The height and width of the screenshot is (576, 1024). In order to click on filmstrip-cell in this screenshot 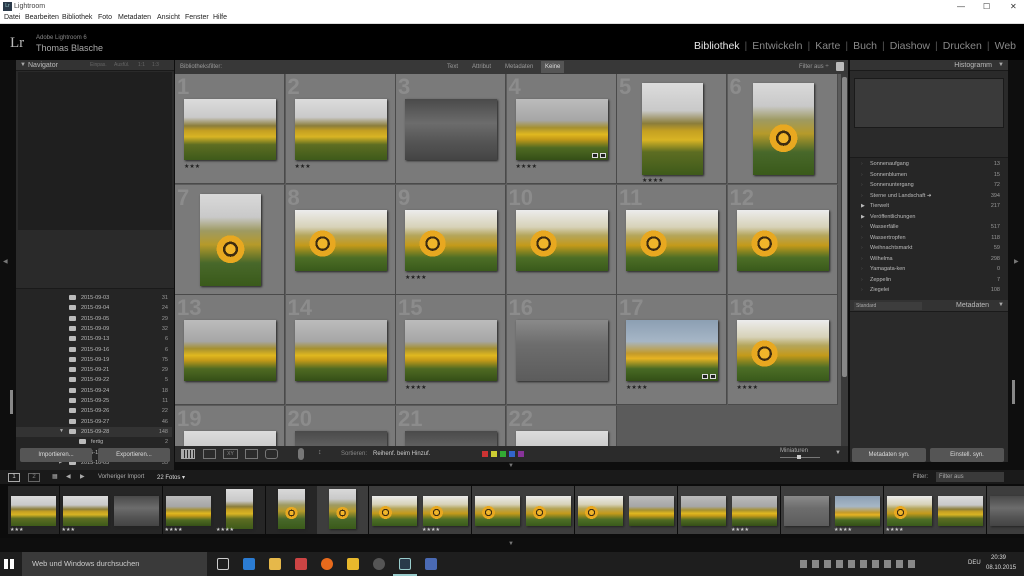, I will do `click(291, 510)`.